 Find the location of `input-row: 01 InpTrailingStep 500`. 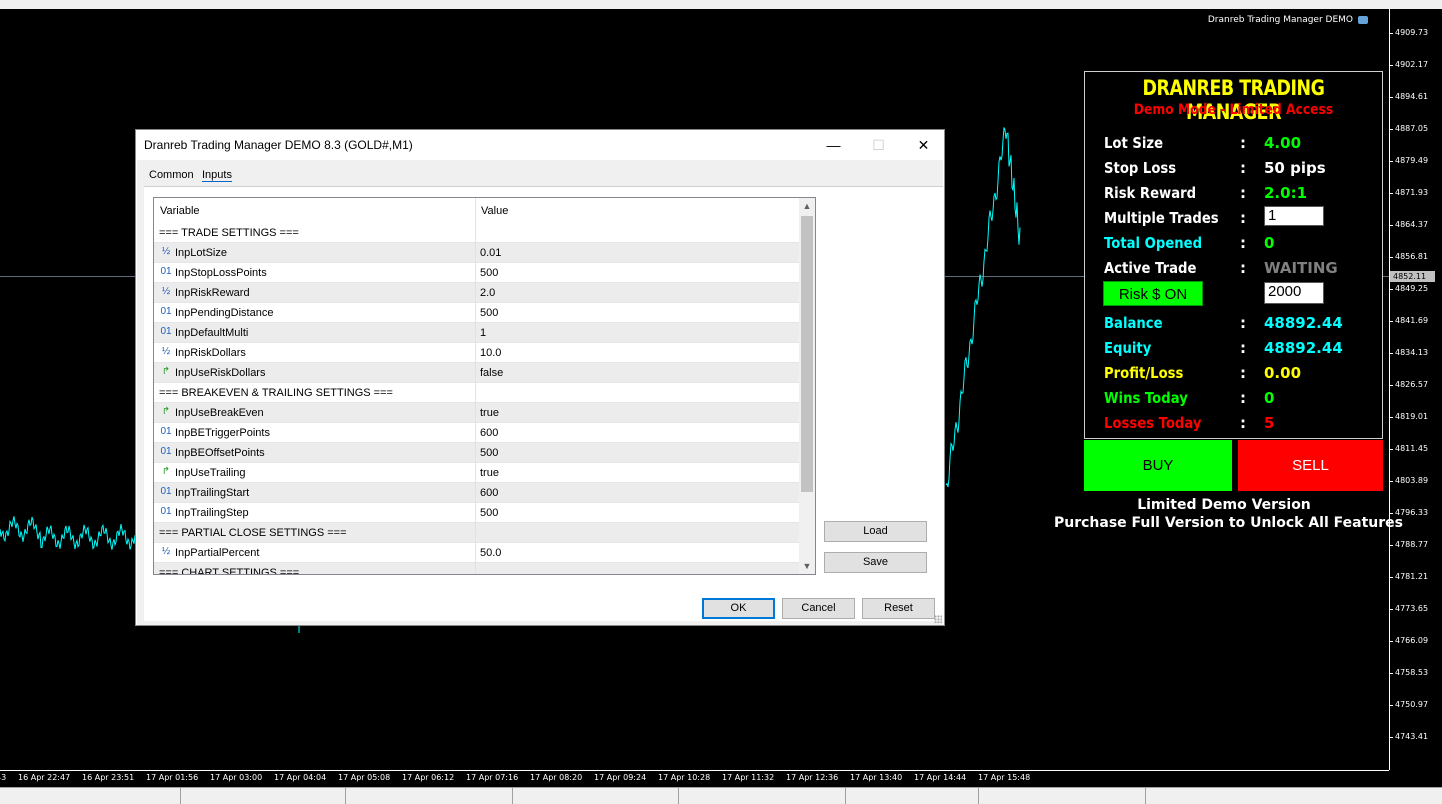

input-row: 01 InpTrailingStep 500 is located at coordinates (476, 513).